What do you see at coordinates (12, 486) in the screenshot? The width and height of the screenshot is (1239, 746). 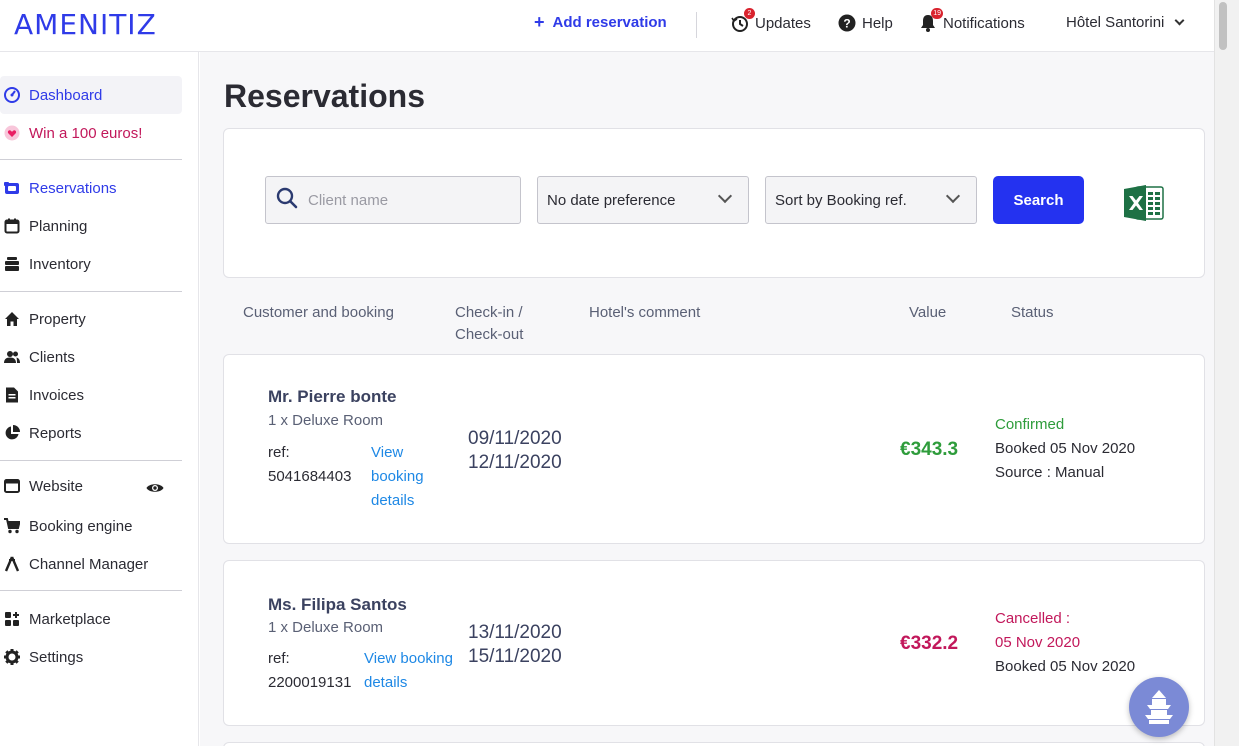 I see `browser-window-icon` at bounding box center [12, 486].